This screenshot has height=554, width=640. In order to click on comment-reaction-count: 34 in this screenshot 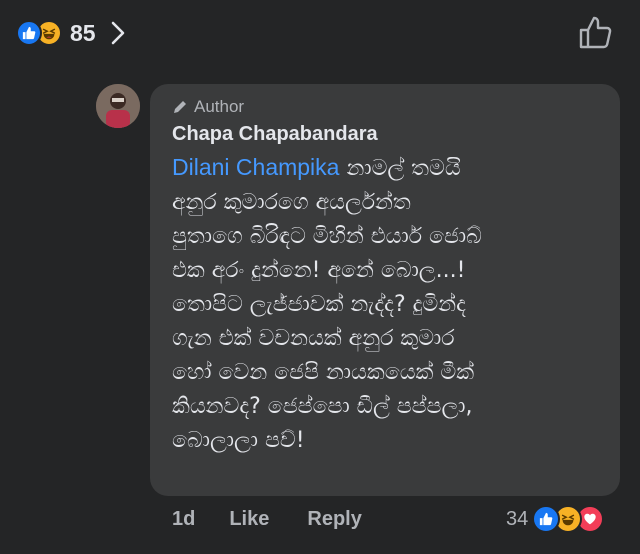, I will do `click(517, 518)`.